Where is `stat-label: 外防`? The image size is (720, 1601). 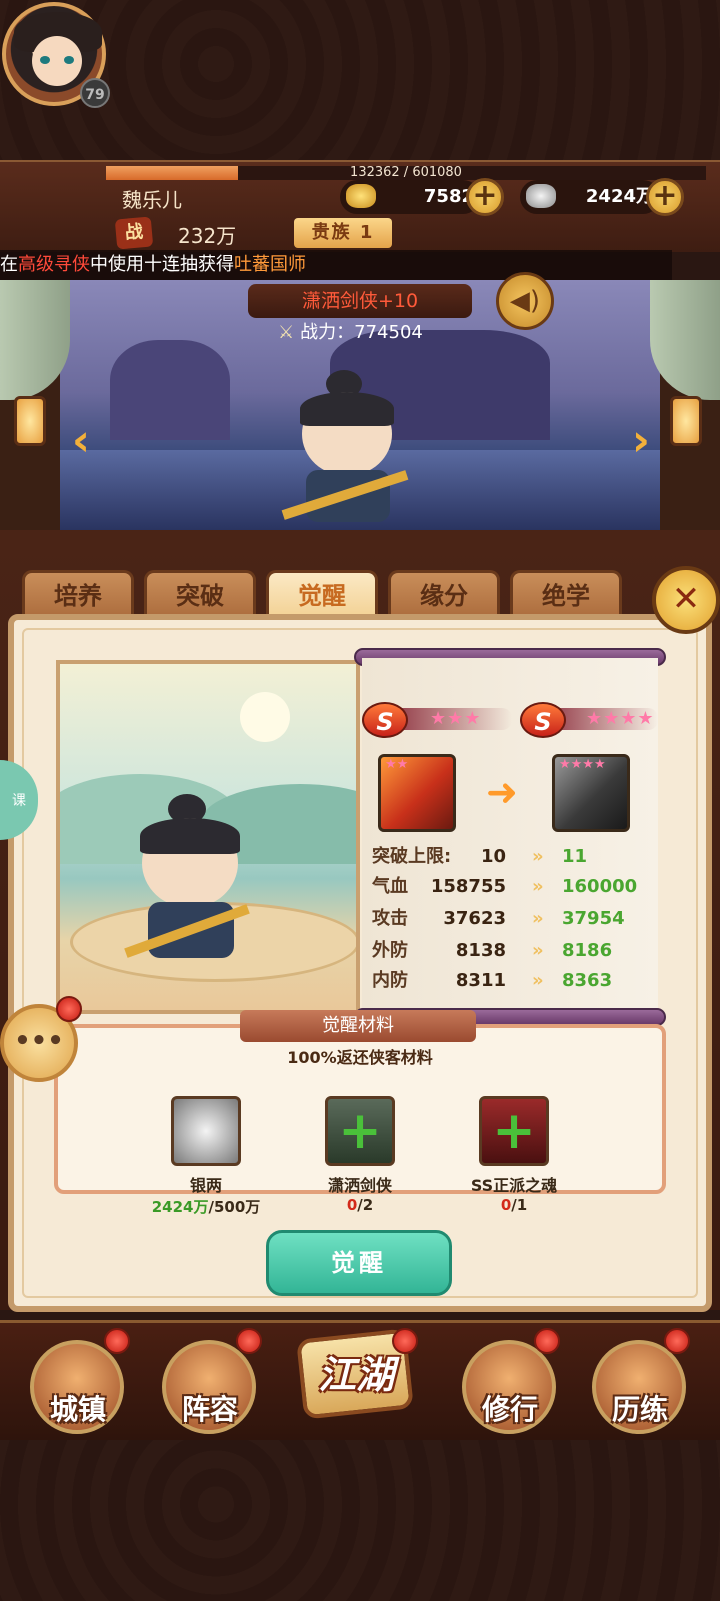
stat-label: 外防 is located at coordinates (390, 950).